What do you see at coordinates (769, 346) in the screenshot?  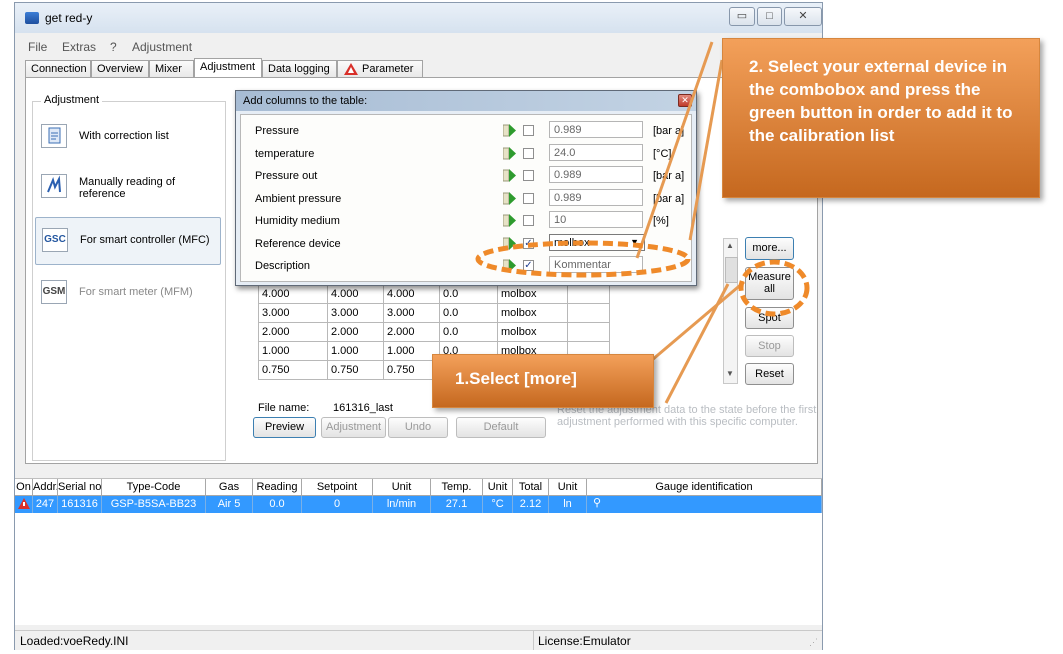 I see `stop-button: Stop` at bounding box center [769, 346].